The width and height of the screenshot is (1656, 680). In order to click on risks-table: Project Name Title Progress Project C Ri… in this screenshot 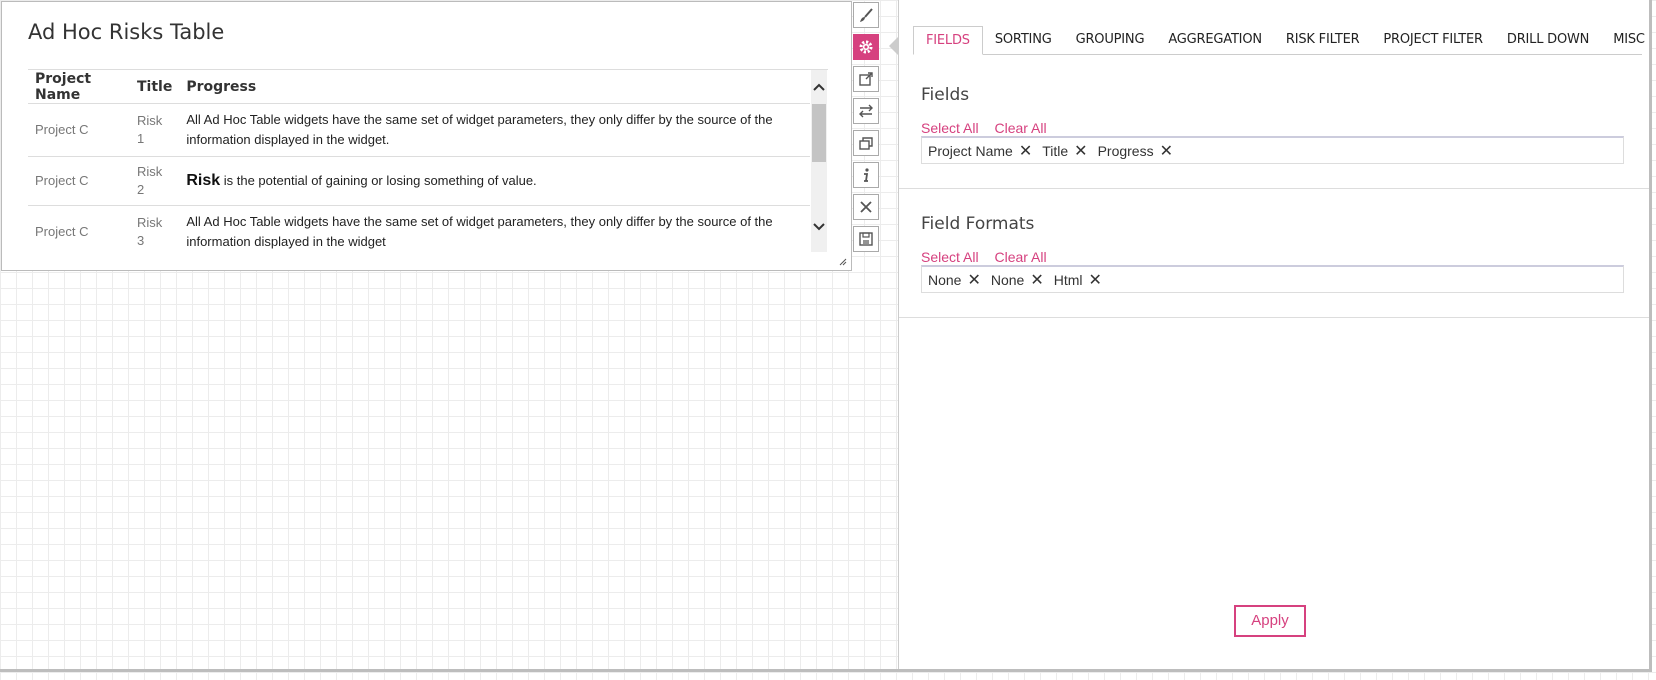, I will do `click(419, 161)`.